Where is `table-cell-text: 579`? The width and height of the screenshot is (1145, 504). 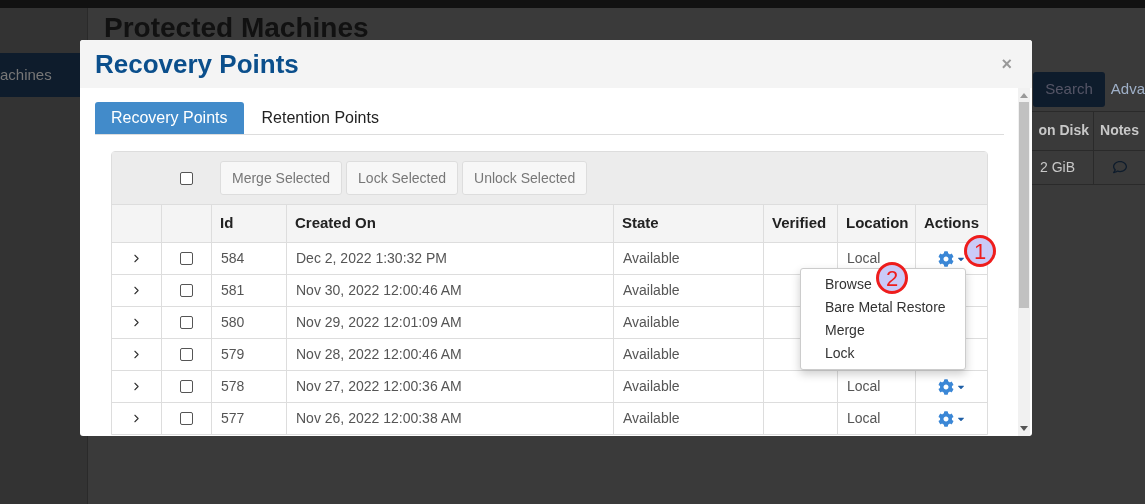
table-cell-text: 579 is located at coordinates (233, 354).